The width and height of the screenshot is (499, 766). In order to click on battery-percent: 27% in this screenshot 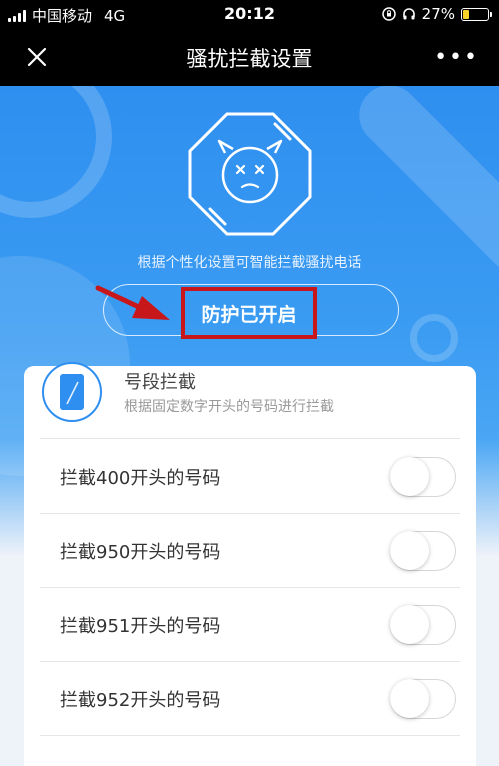, I will do `click(438, 14)`.